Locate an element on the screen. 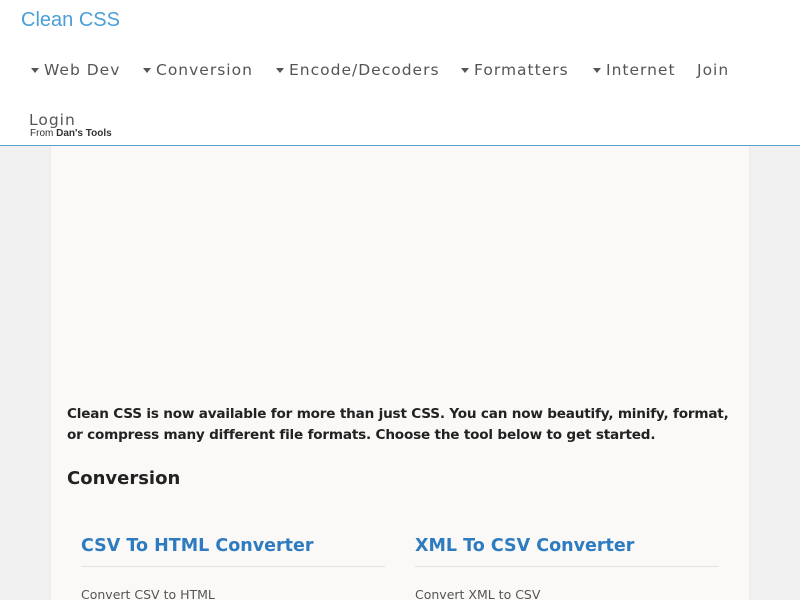 The image size is (800, 600). nav-join: Join is located at coordinates (713, 70).